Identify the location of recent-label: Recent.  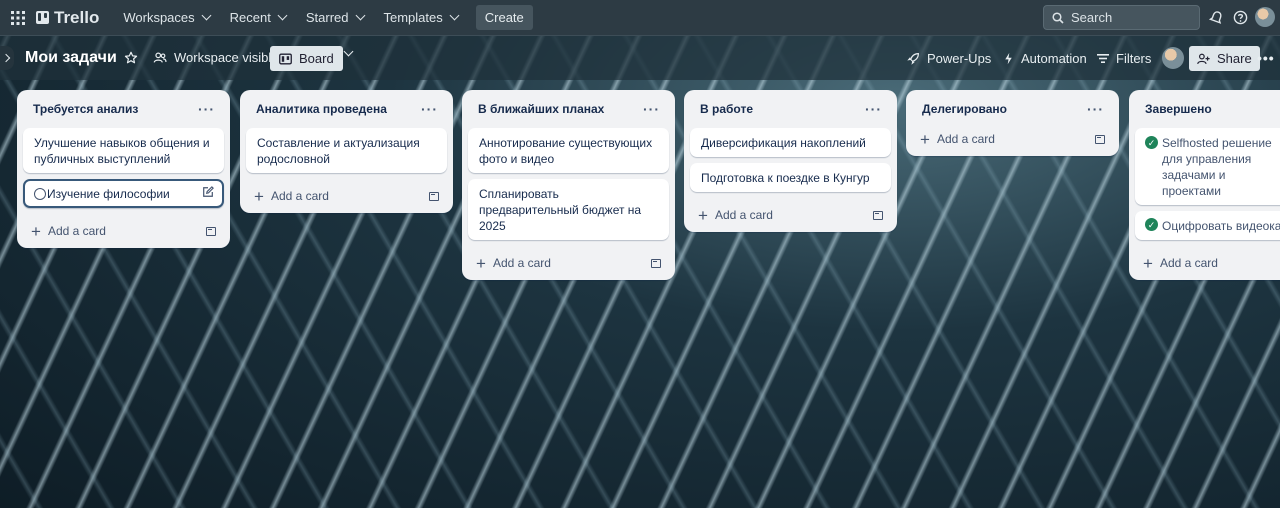
(250, 17).